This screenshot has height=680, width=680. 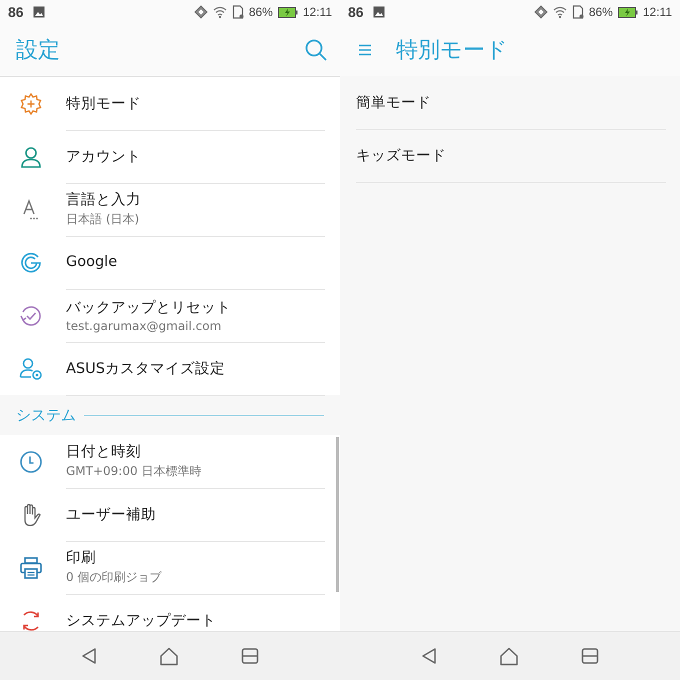 What do you see at coordinates (103, 219) in the screenshot?
I see `item-subtitle: 日本語 (日本)` at bounding box center [103, 219].